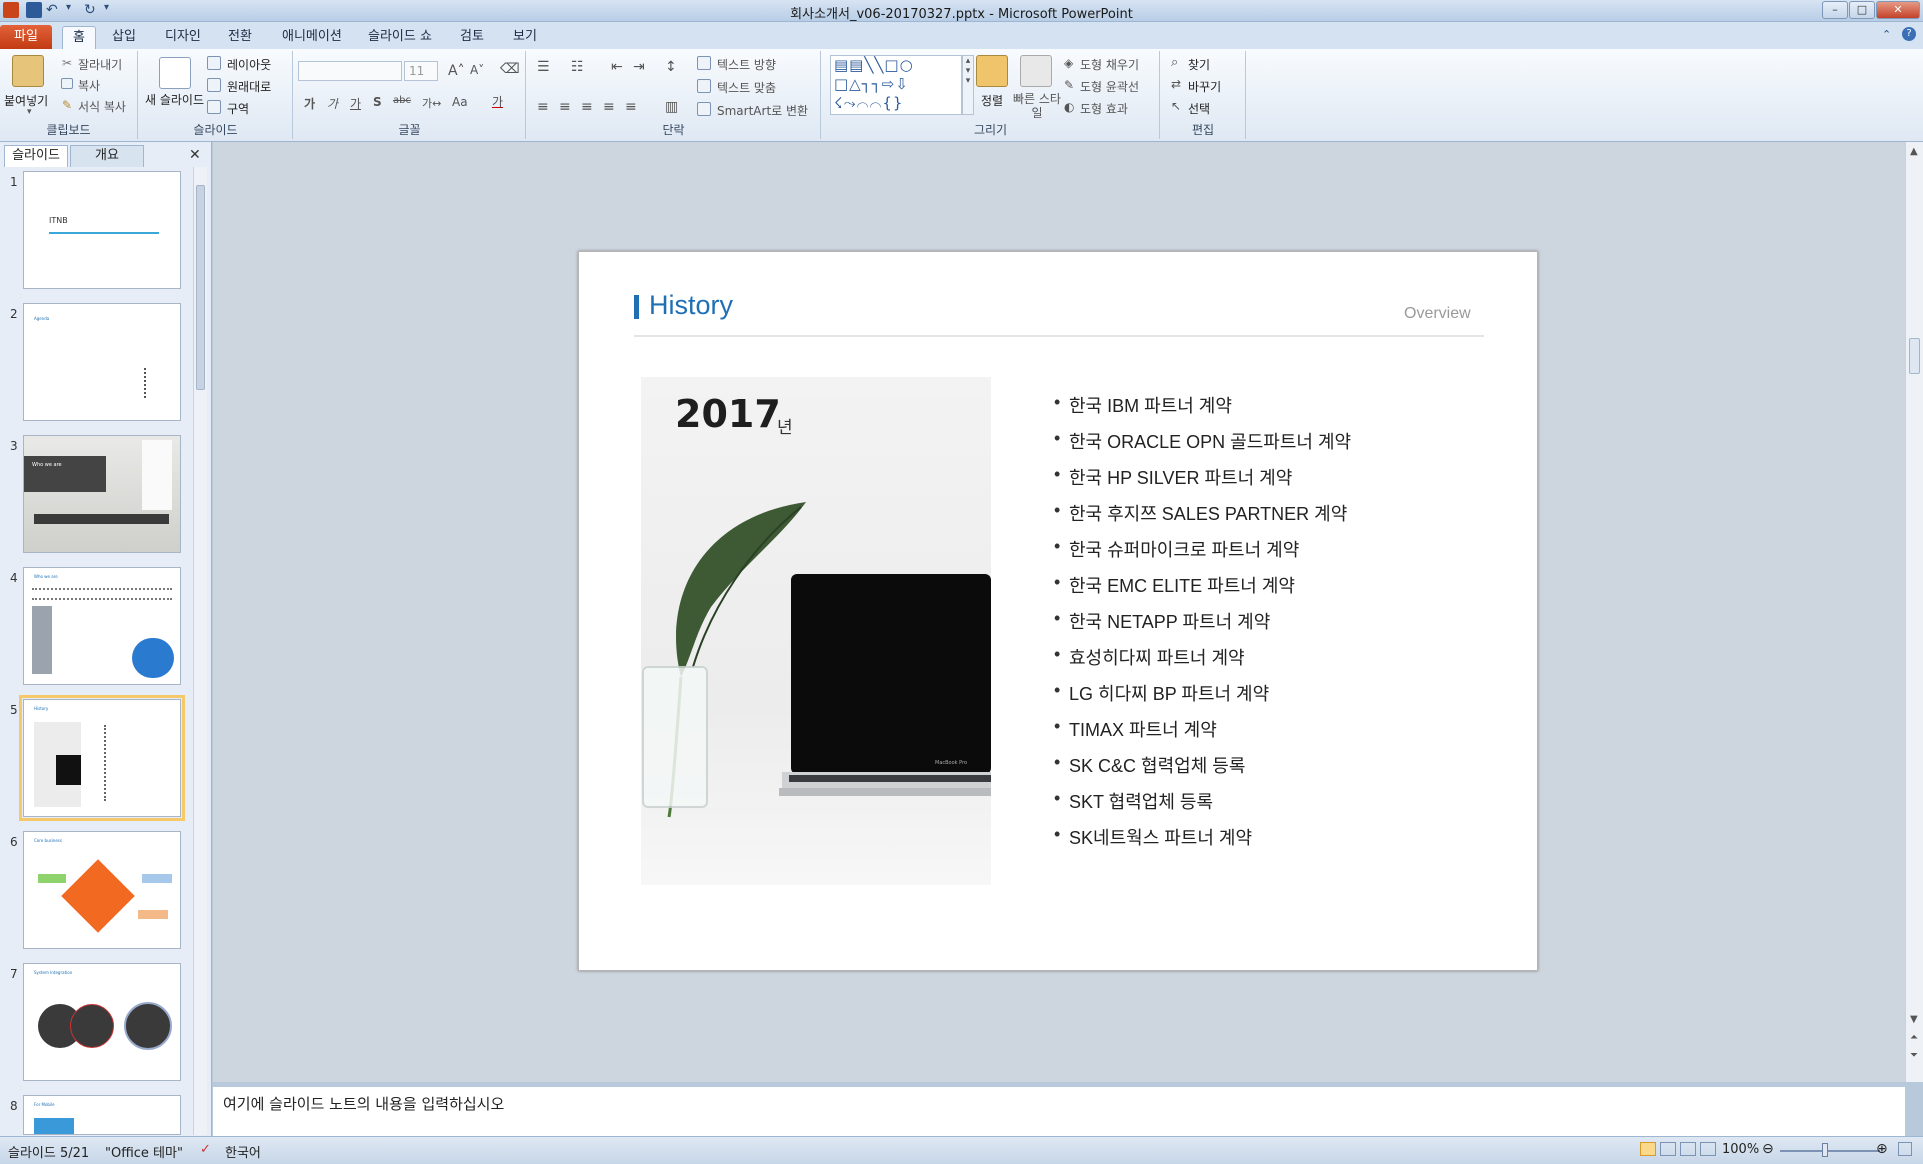 This screenshot has height=1164, width=1923. I want to click on theme-name: "Office 테마", so click(144, 1151).